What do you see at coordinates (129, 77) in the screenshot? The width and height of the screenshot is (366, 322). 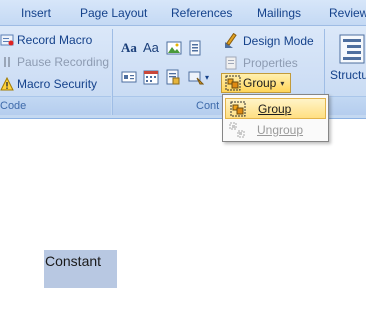 I see `combo-box-icon` at bounding box center [129, 77].